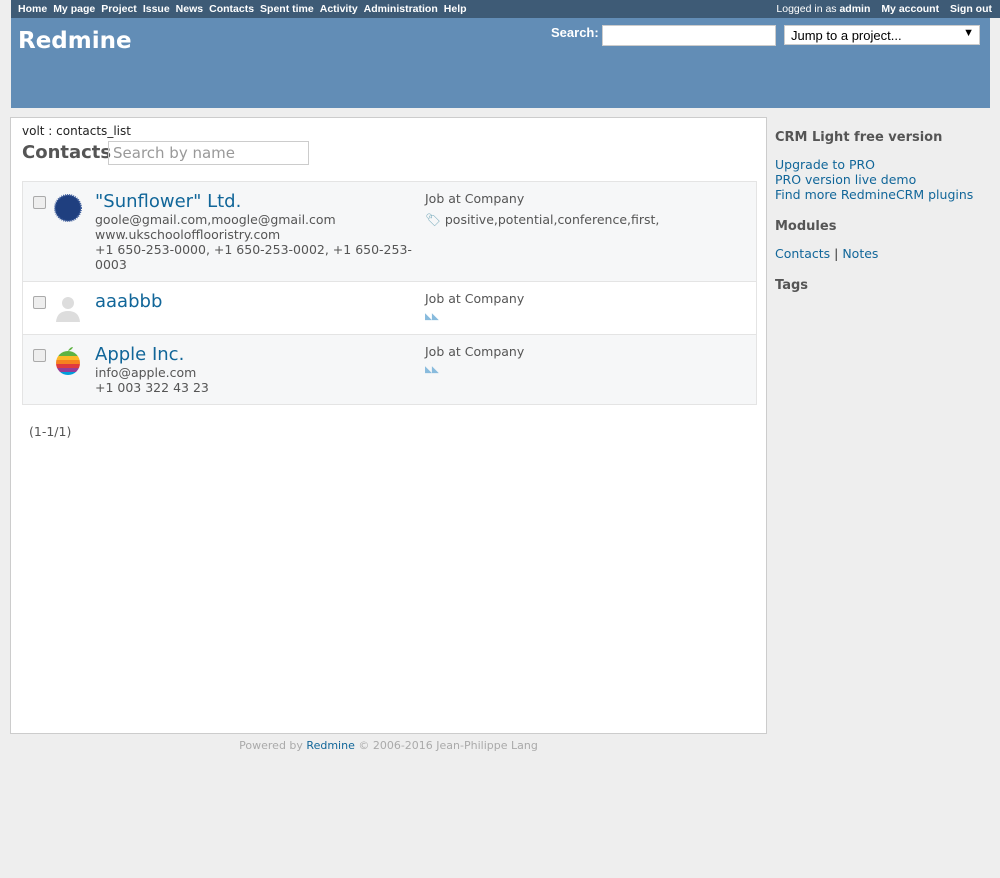 Image resolution: width=1000 pixels, height=878 pixels. Describe the element at coordinates (119, 9) in the screenshot. I see `menu-project: Project` at that location.